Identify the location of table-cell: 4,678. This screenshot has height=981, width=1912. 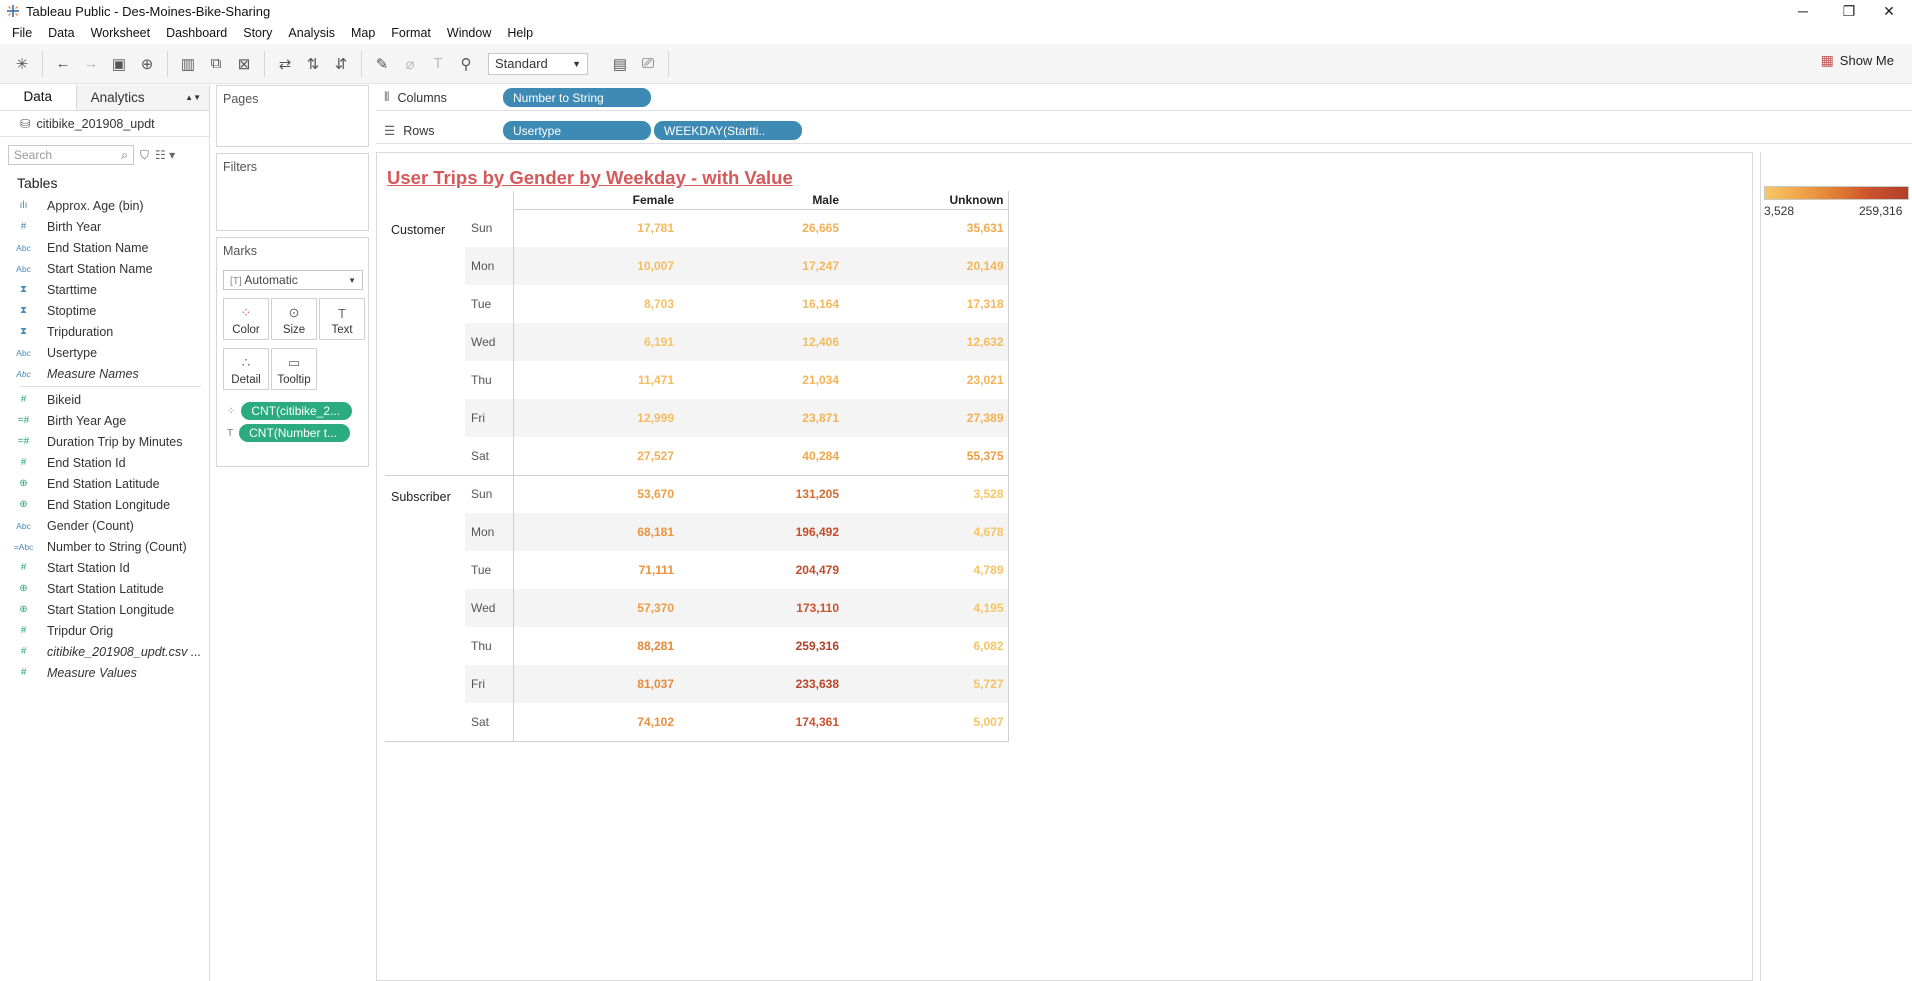
(926, 532).